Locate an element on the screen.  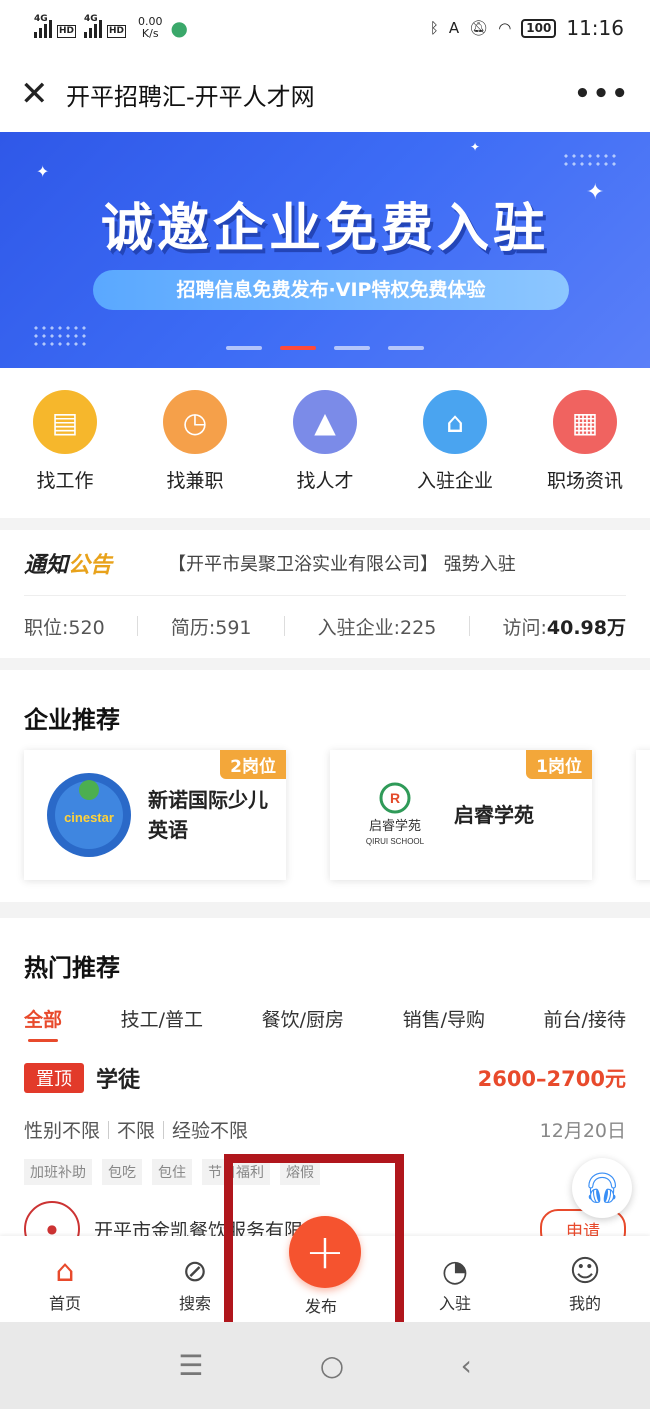
graduation-cap-icon: ▲ is located at coordinates (325, 422).